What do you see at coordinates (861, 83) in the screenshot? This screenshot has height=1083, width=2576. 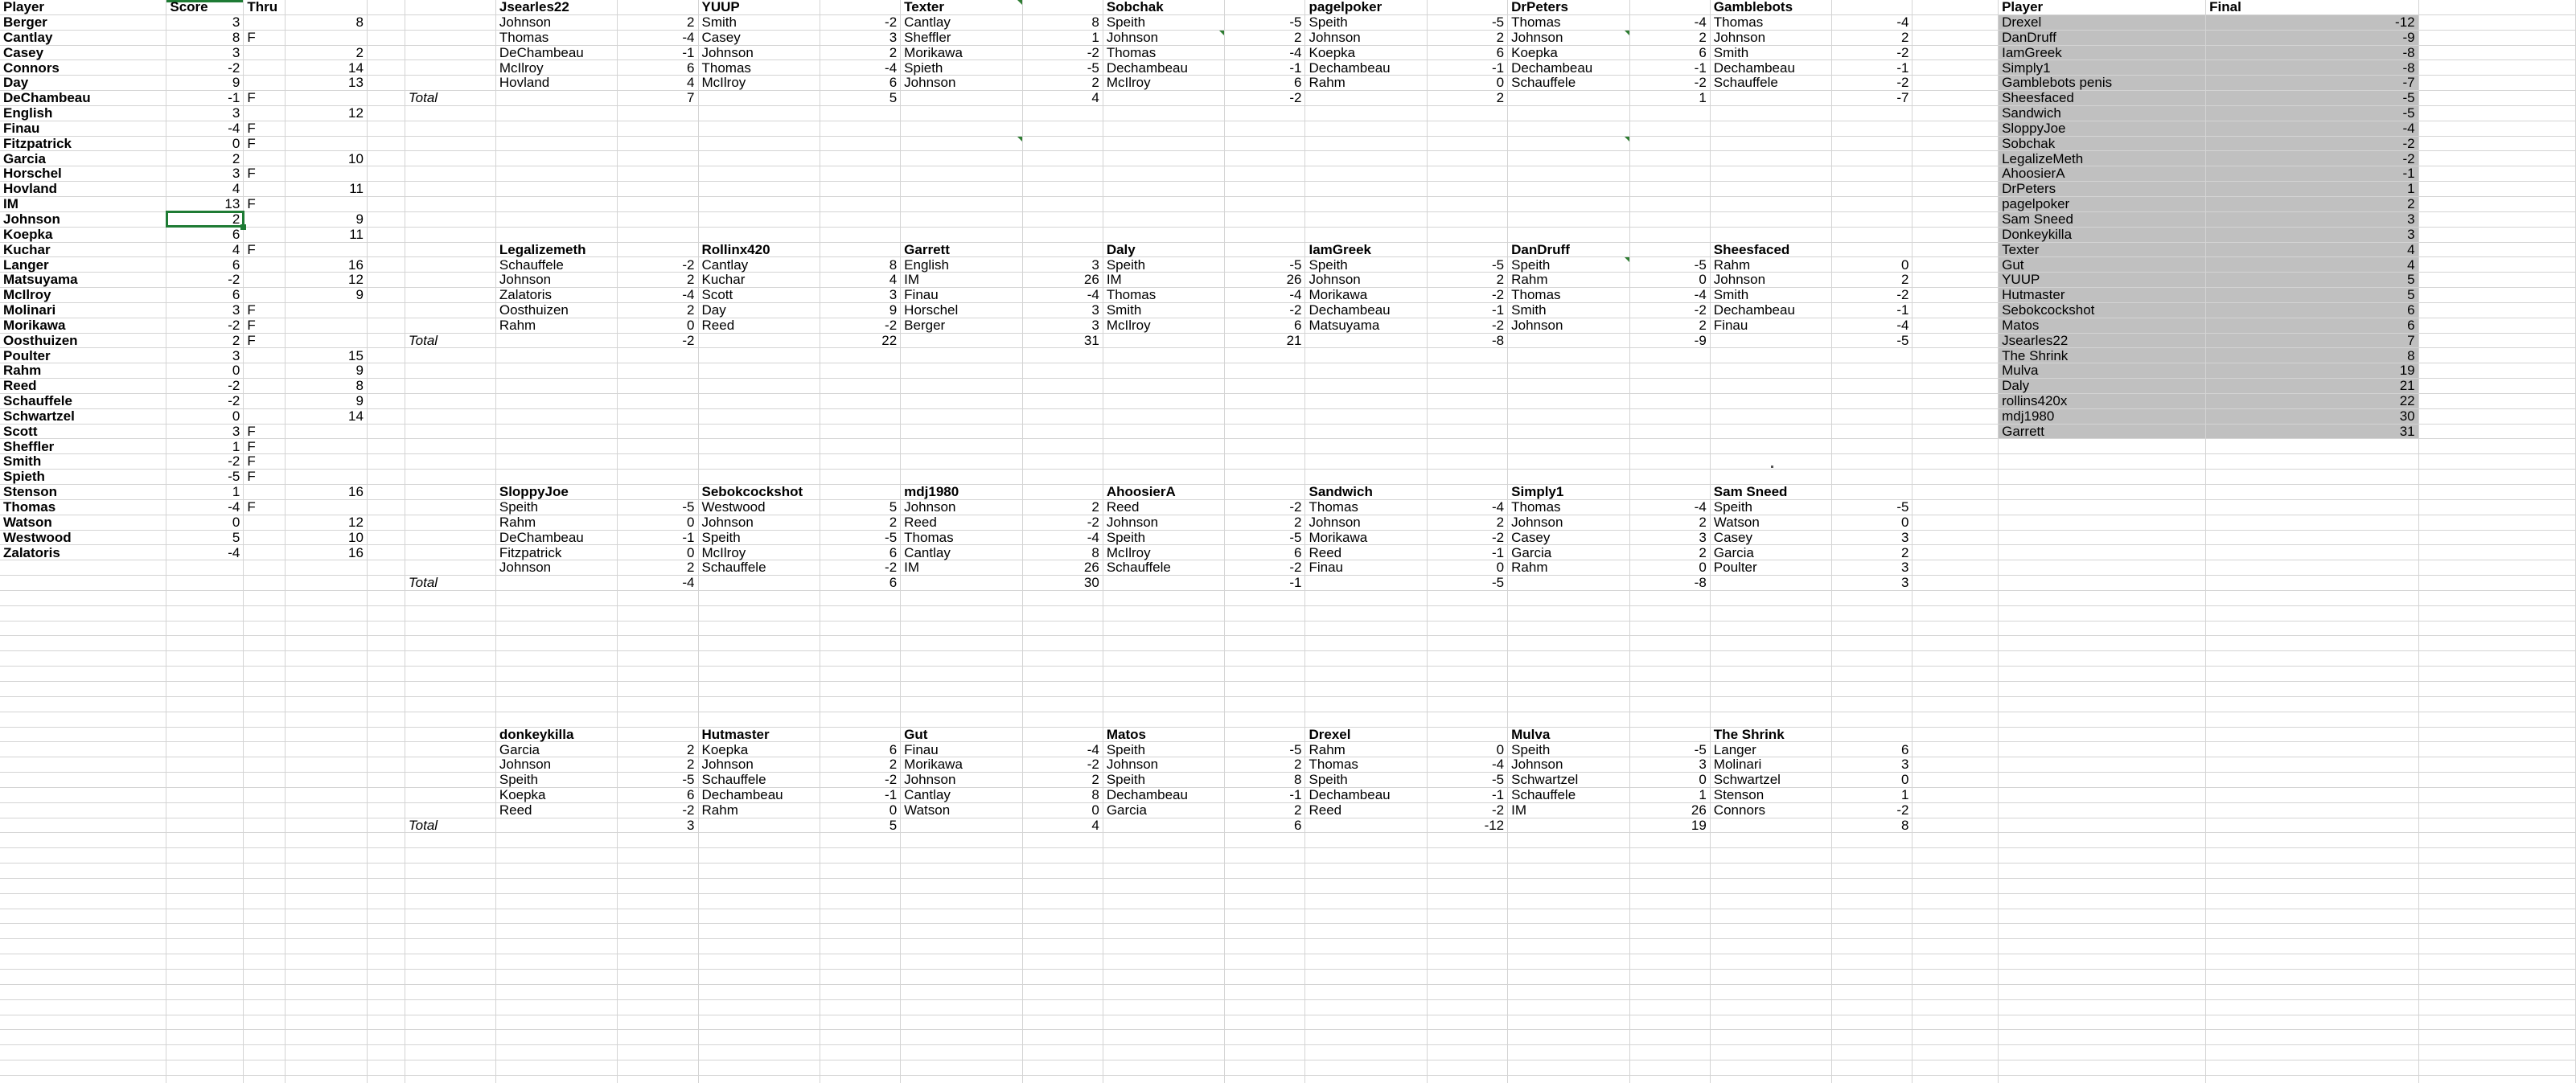 I see `team-pick-score: 6` at bounding box center [861, 83].